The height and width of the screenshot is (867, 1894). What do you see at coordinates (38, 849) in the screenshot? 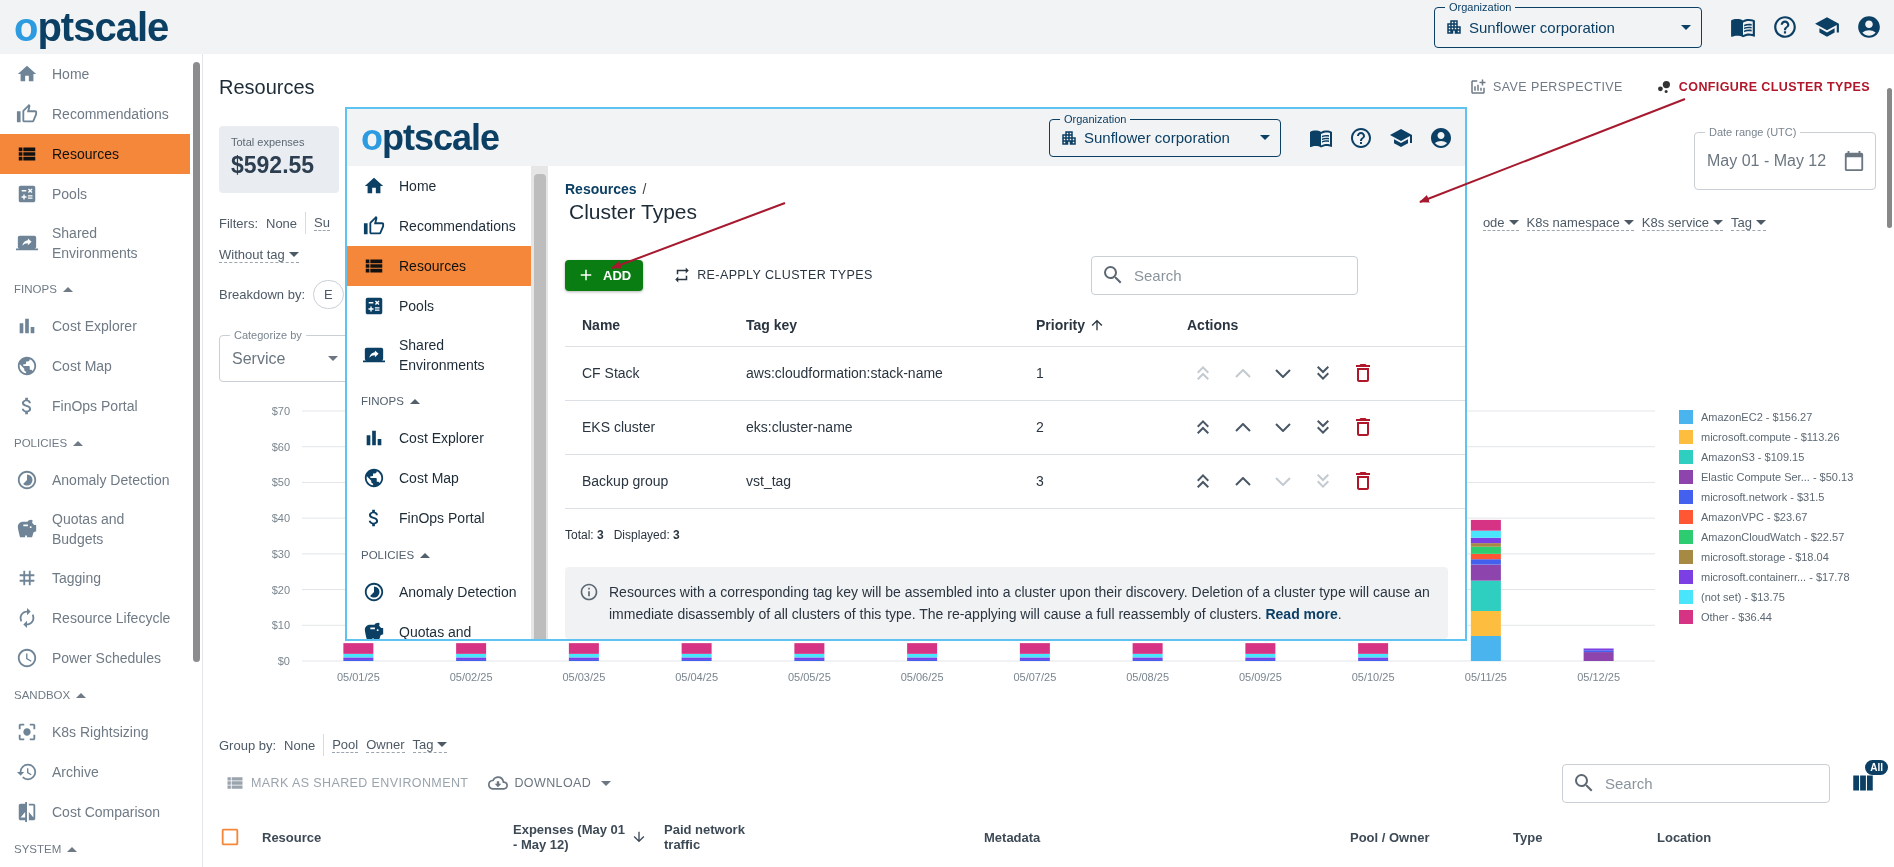
I see `section-header: SYSTEM` at bounding box center [38, 849].